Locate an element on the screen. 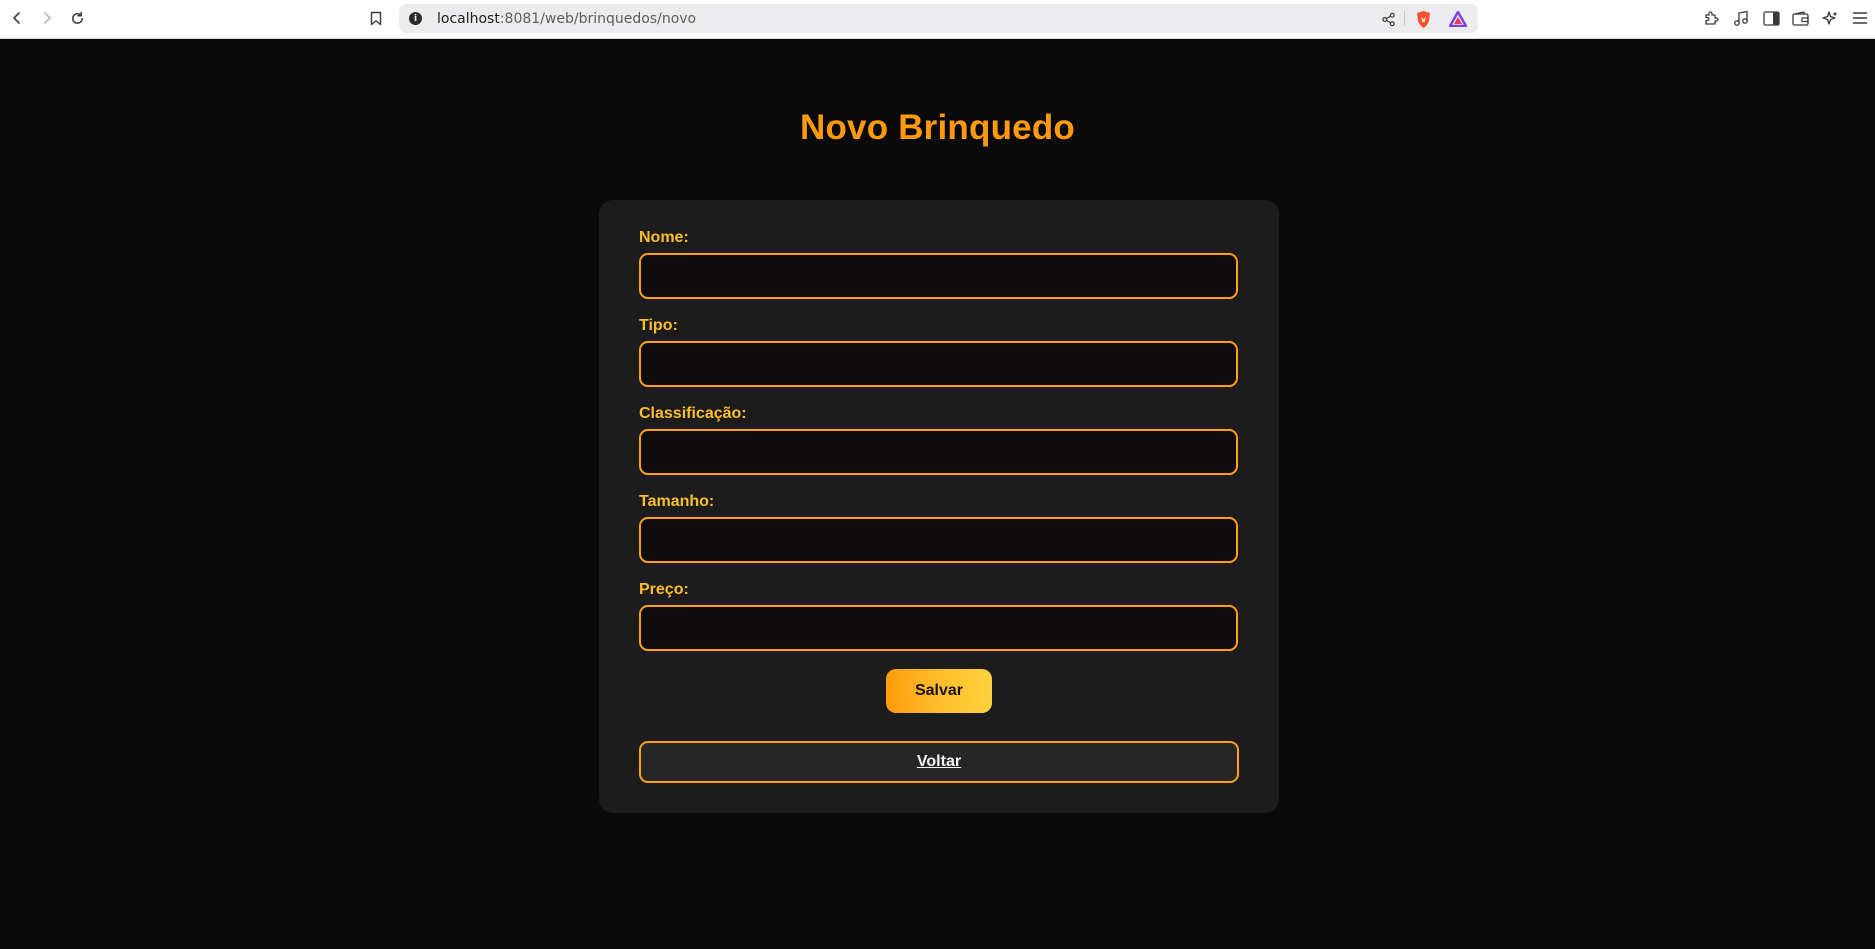  bookmark-icon is located at coordinates (376, 18).